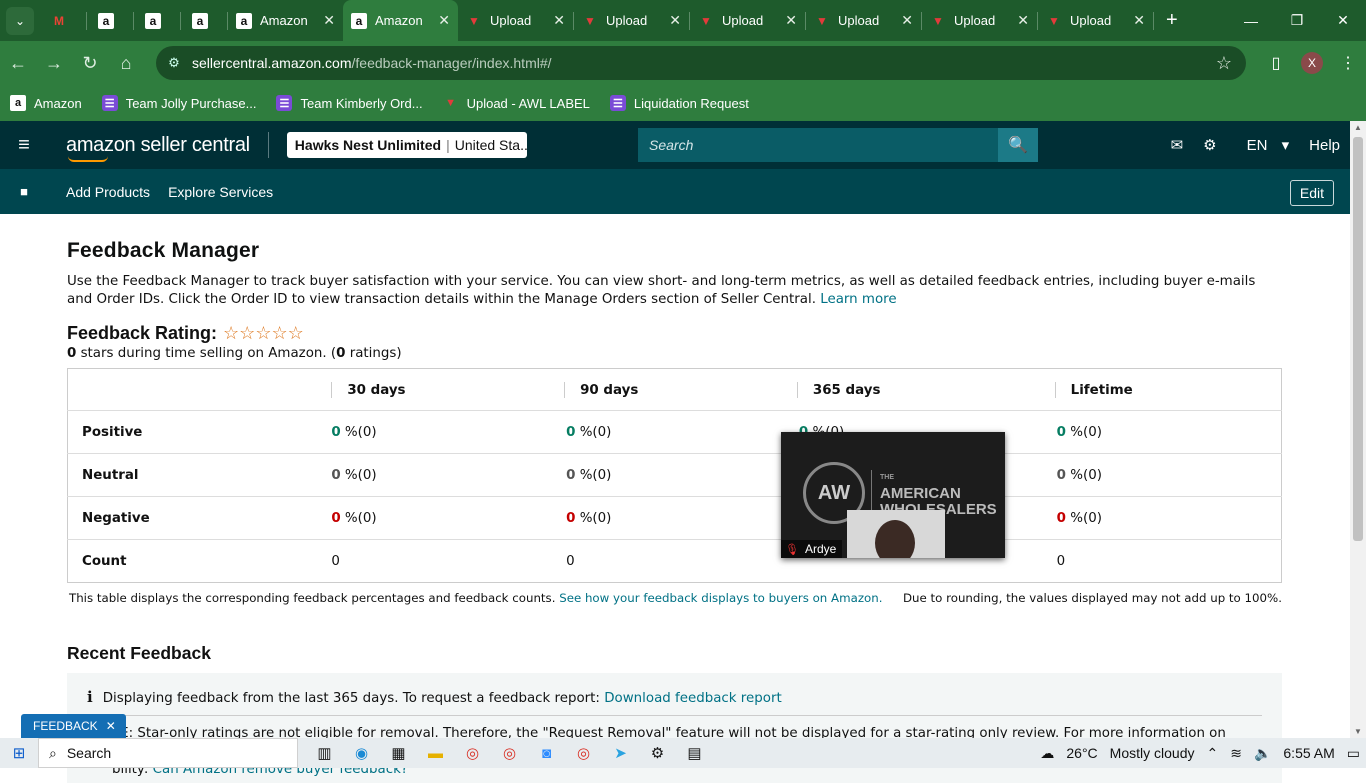 This screenshot has width=1366, height=783. I want to click on taskbar-search: ⌕ Search, so click(168, 753).